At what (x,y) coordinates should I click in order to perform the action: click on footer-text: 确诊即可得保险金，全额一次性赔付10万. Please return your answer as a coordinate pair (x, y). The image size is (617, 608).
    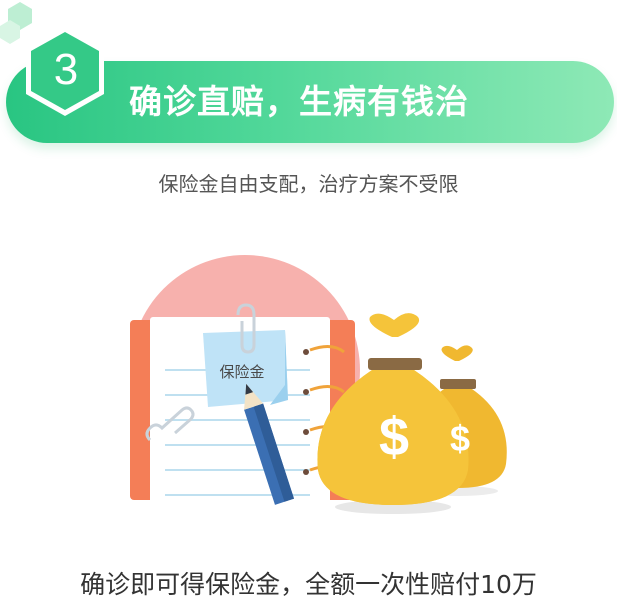
    Looking at the image, I should click on (308, 584).